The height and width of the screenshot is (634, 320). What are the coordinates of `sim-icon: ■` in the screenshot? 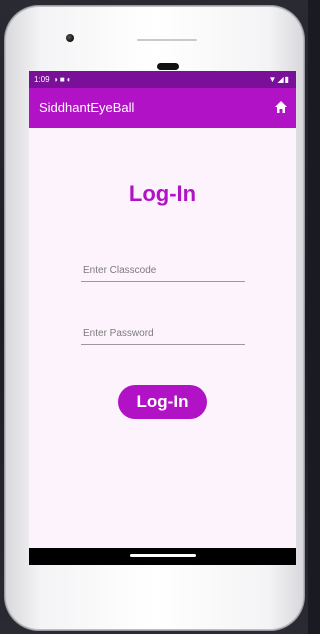 It's located at (63, 79).